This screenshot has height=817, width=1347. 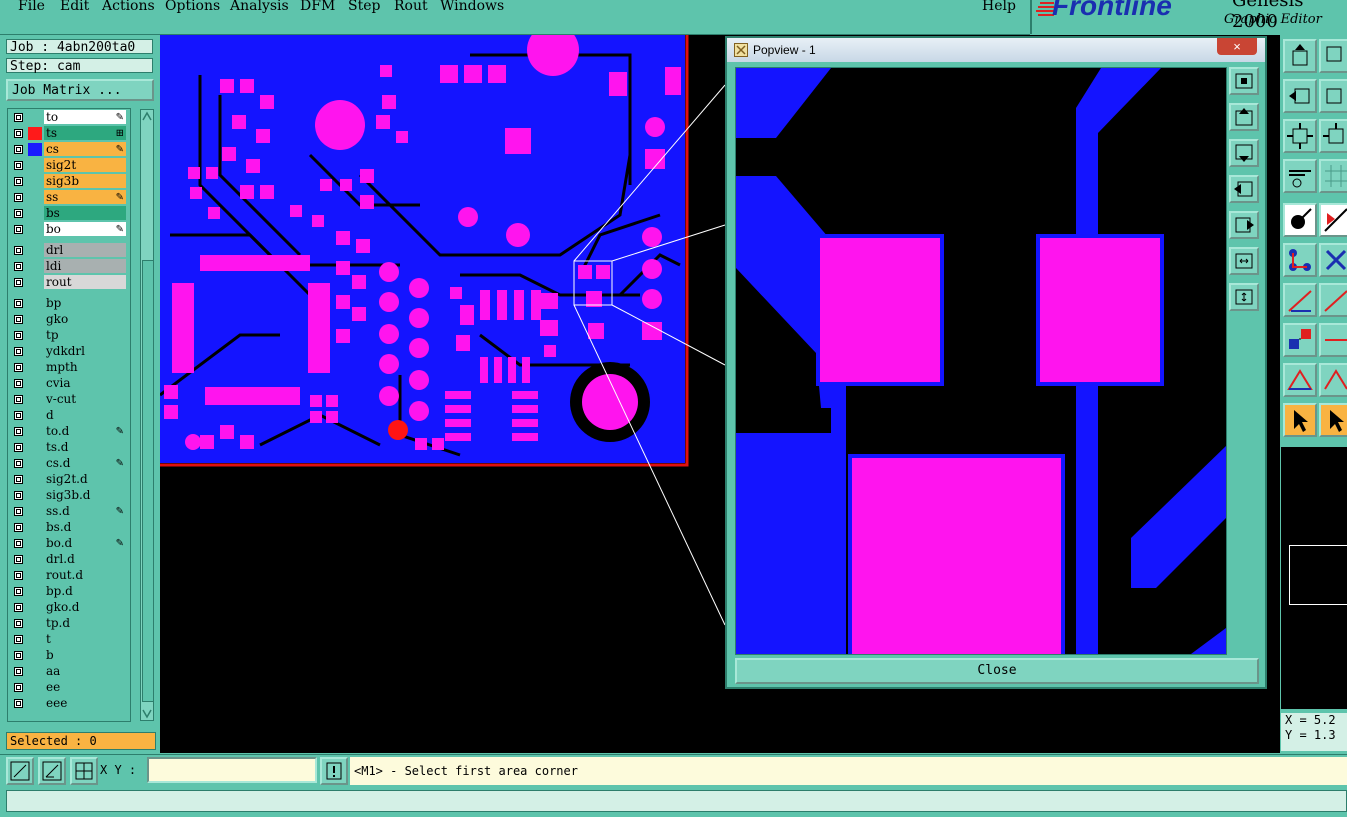 What do you see at coordinates (69, 165) in the screenshot?
I see `layer-row-sig2t: sig2t` at bounding box center [69, 165].